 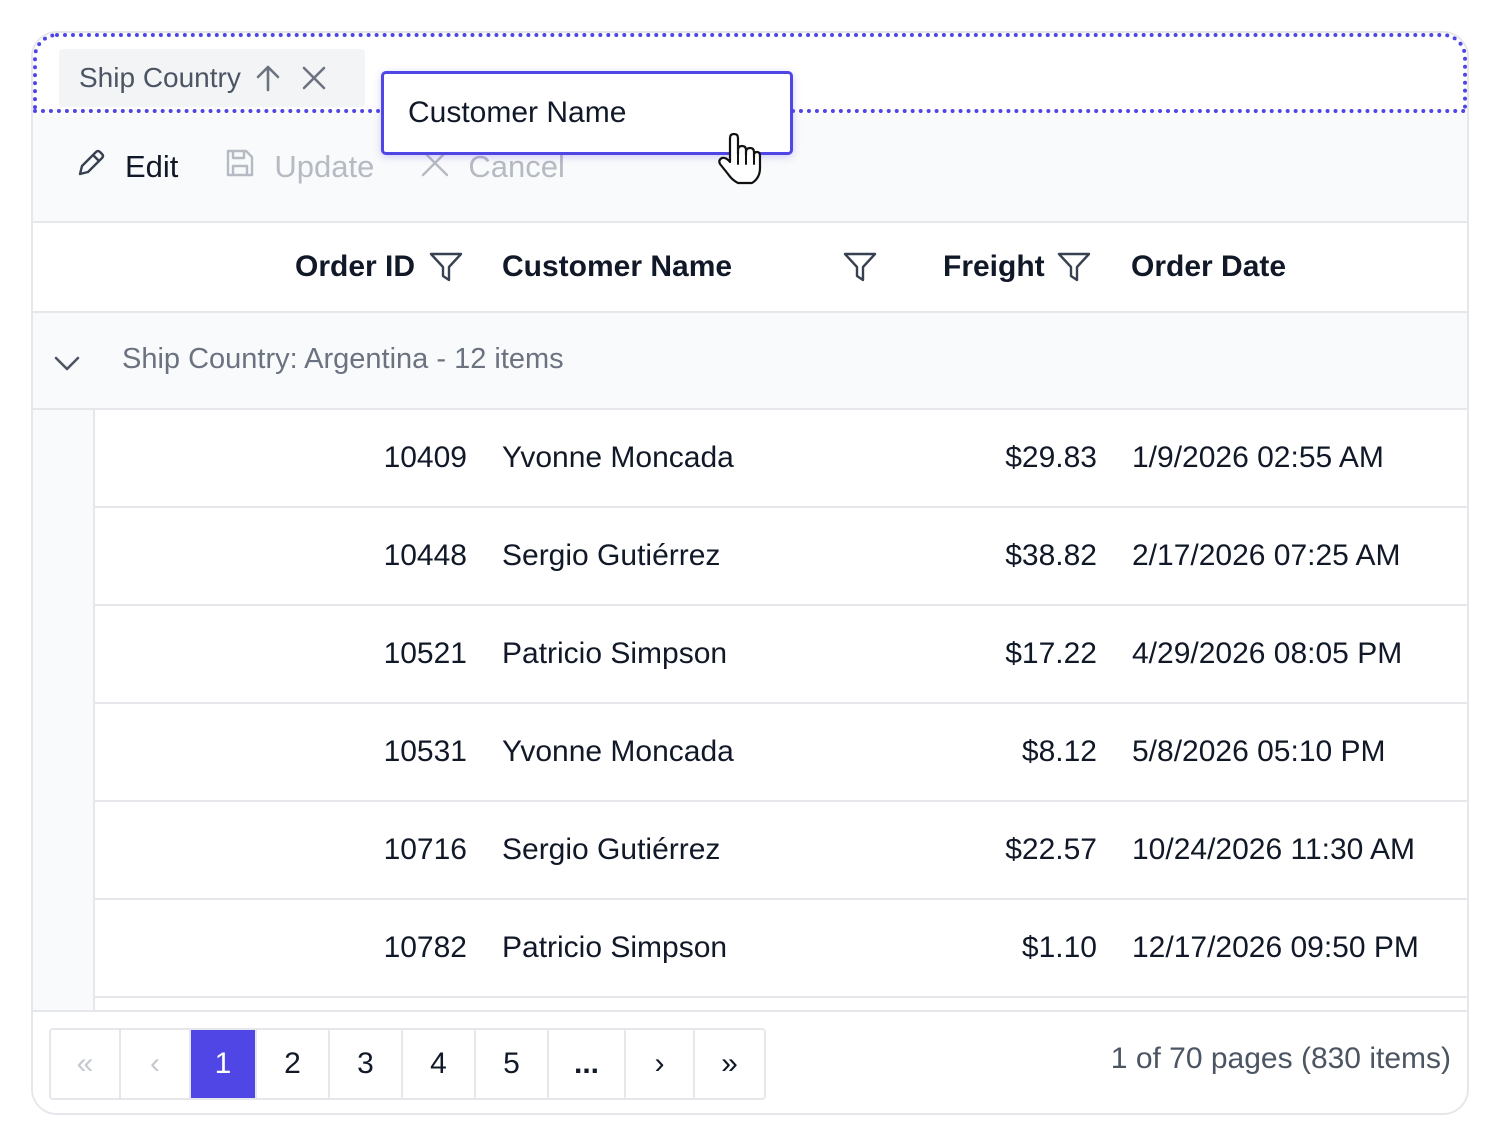 I want to click on order-date-cell: 5/8/2026 05:10 PM, so click(x=1259, y=751).